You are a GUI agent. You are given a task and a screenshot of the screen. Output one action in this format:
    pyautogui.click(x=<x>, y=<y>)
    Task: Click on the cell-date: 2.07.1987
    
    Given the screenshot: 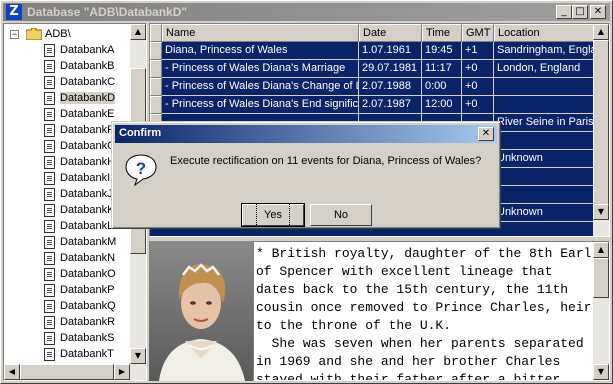 What is the action you would take?
    pyautogui.click(x=390, y=105)
    